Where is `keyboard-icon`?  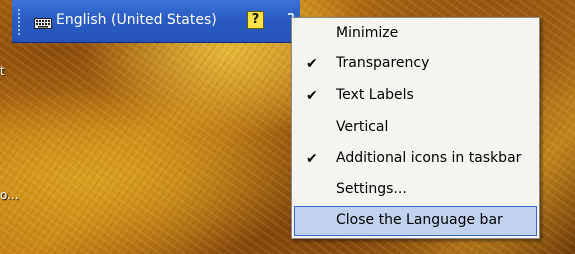
keyboard-icon is located at coordinates (43, 23).